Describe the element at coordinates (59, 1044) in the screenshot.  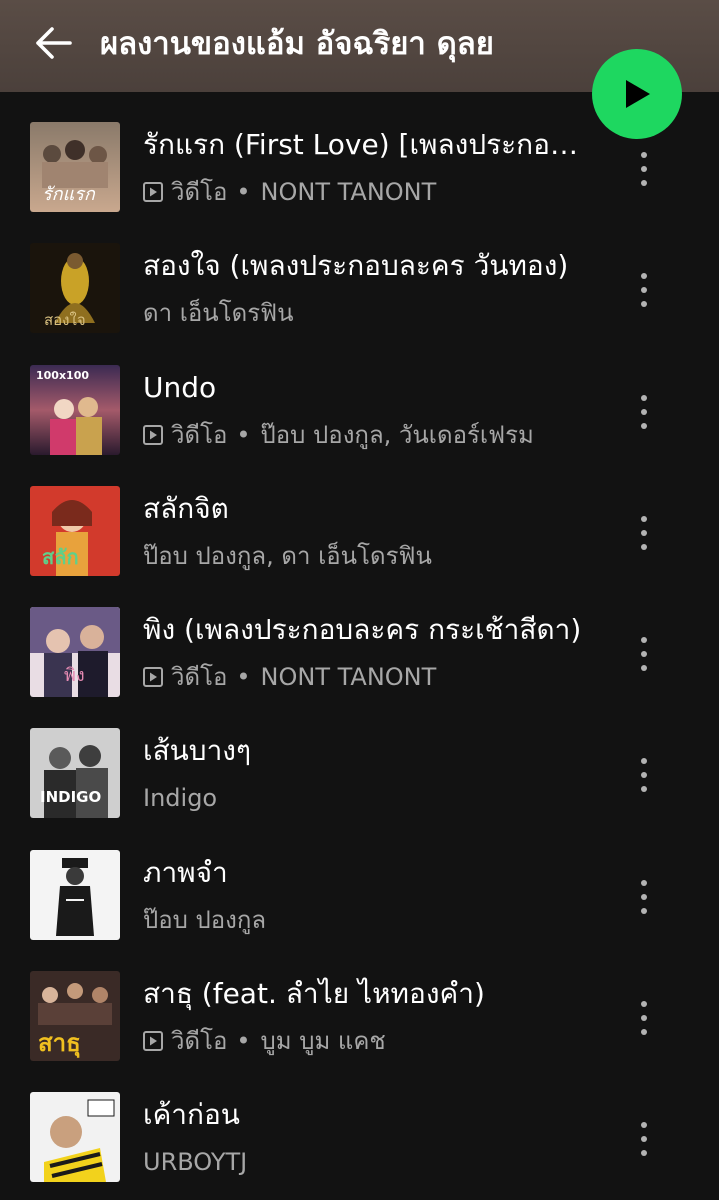
I see `svg-text: สาธุ` at that location.